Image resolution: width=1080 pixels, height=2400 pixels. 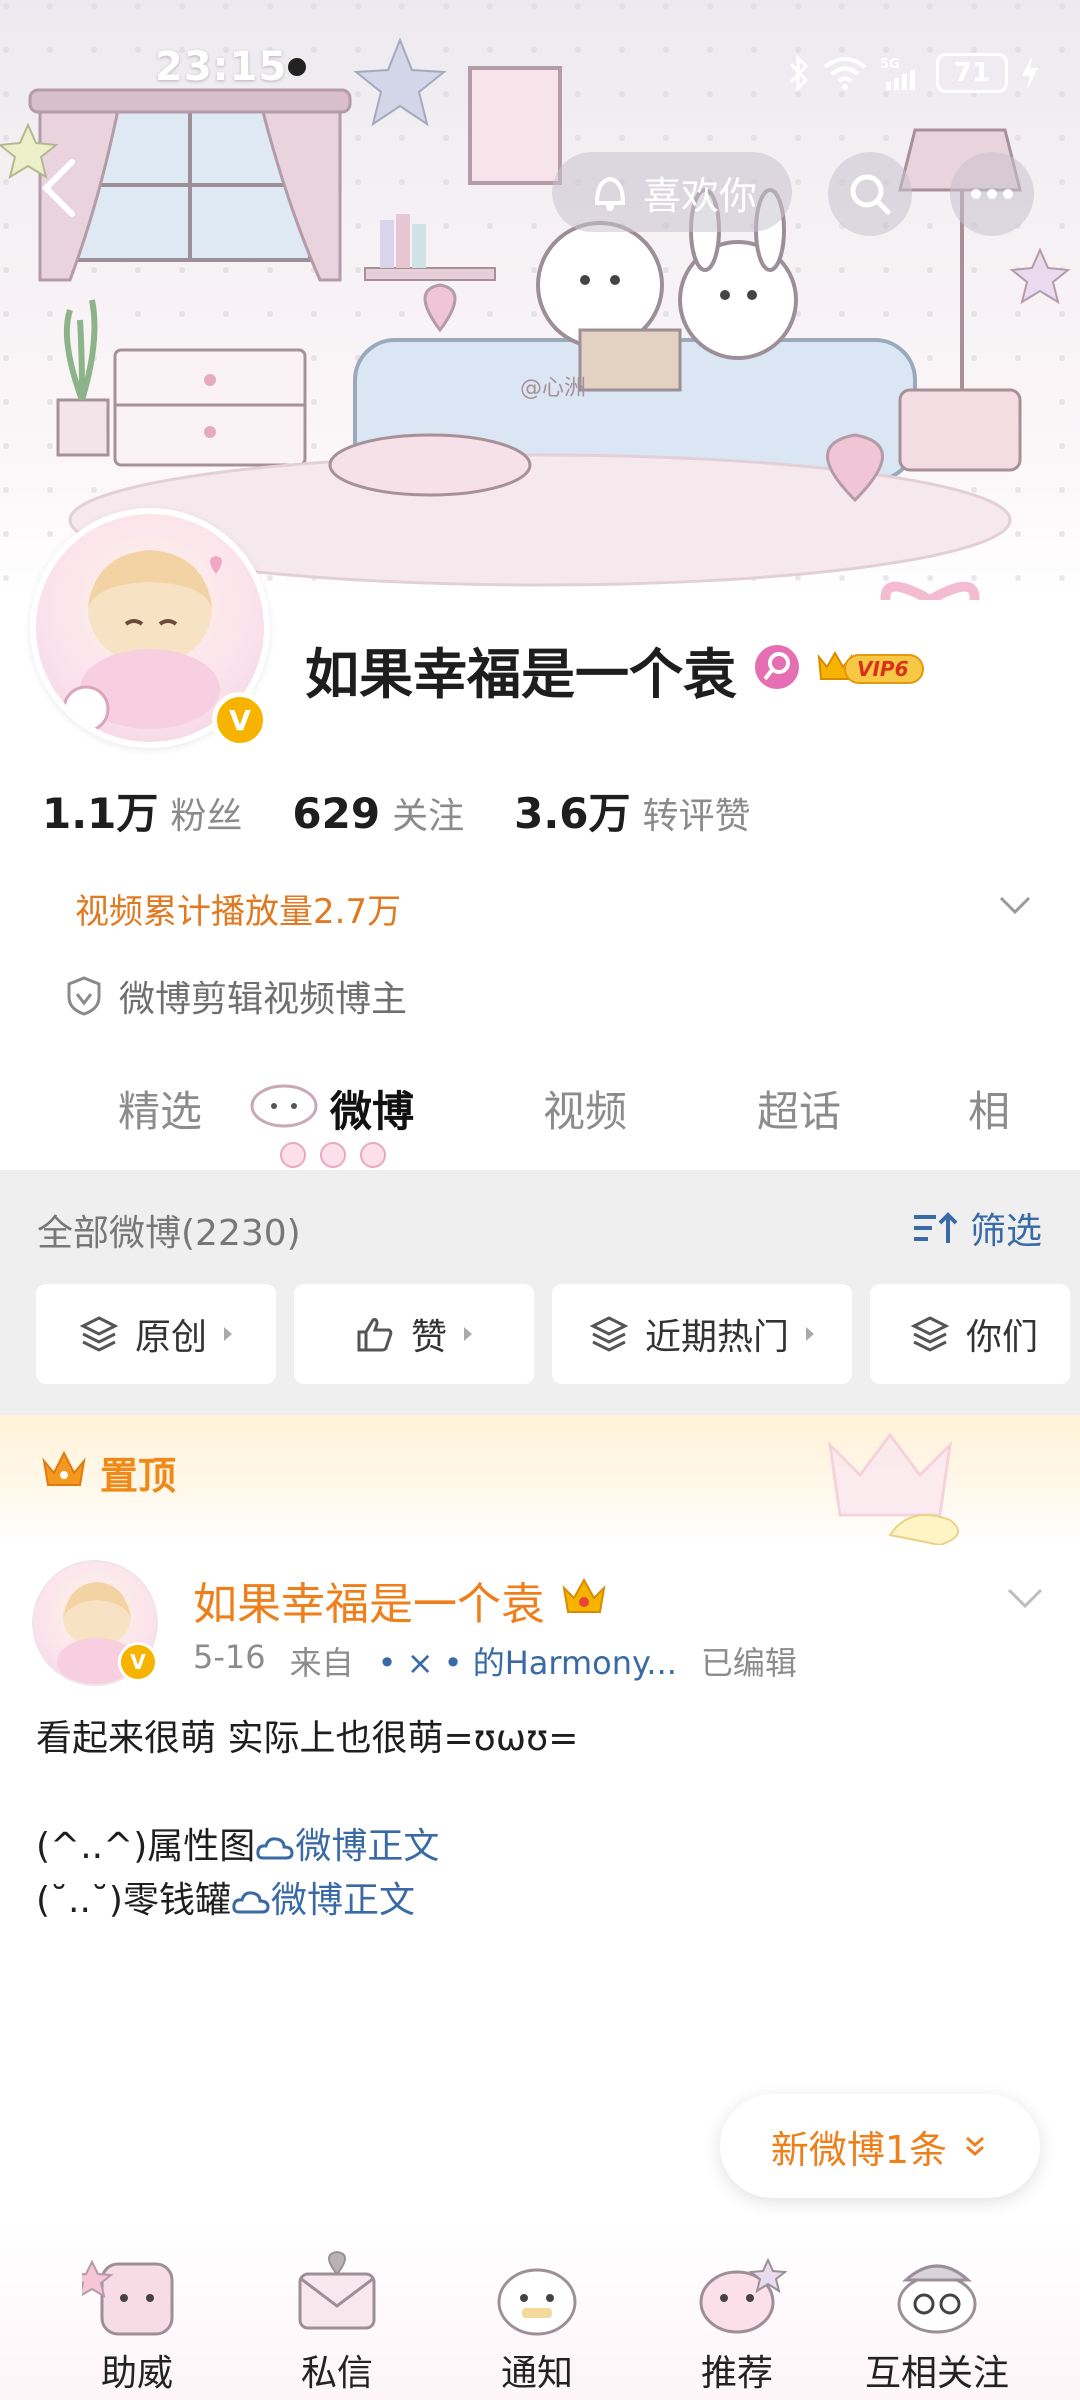 I want to click on chip-original-label: 原创, so click(x=170, y=1337).